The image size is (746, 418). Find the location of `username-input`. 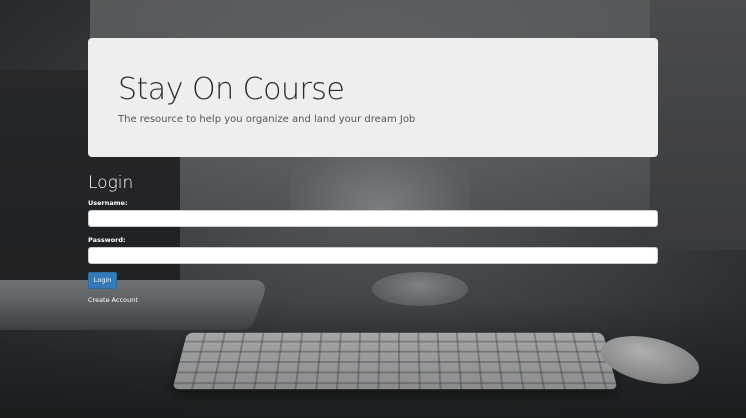

username-input is located at coordinates (373, 218).